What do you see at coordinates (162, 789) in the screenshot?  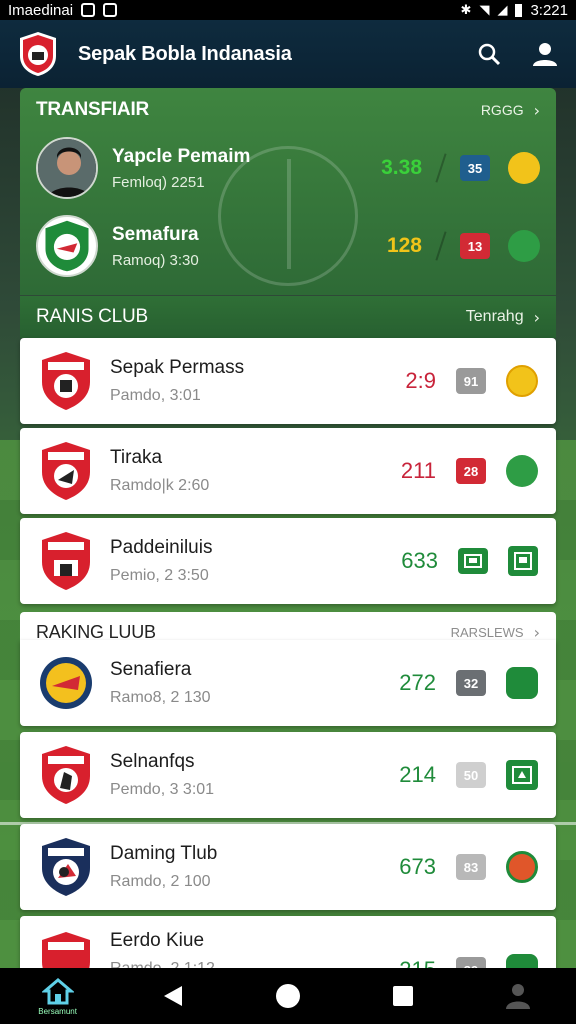 I see `club-subtitle: Pemdo, 3 3:01` at bounding box center [162, 789].